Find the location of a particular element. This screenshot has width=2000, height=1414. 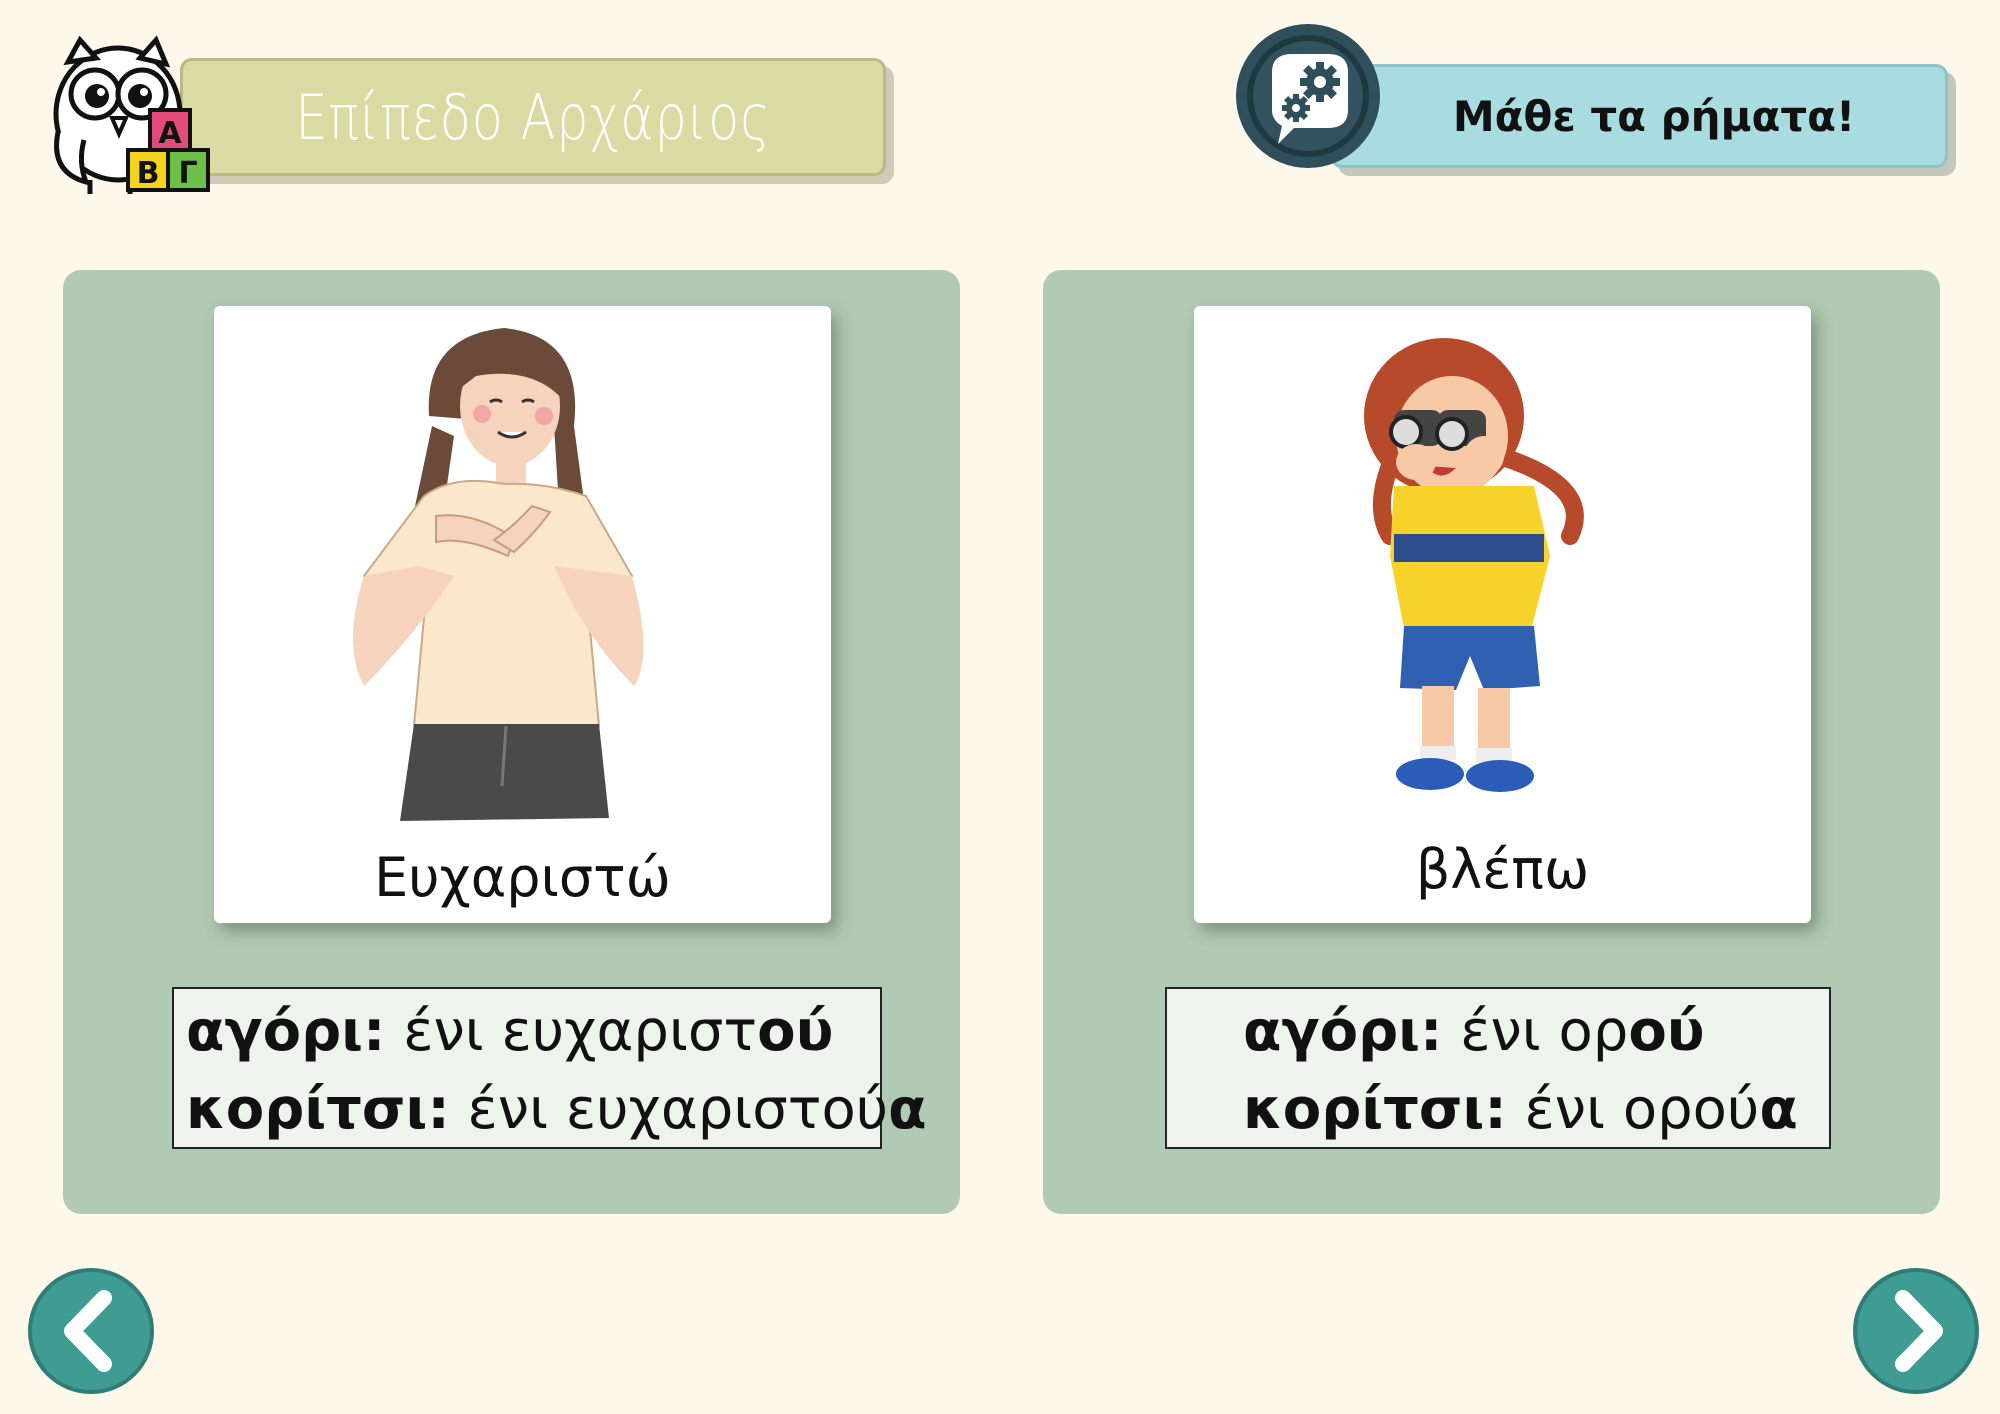

woman-thanking-illustration is located at coordinates (498, 574).